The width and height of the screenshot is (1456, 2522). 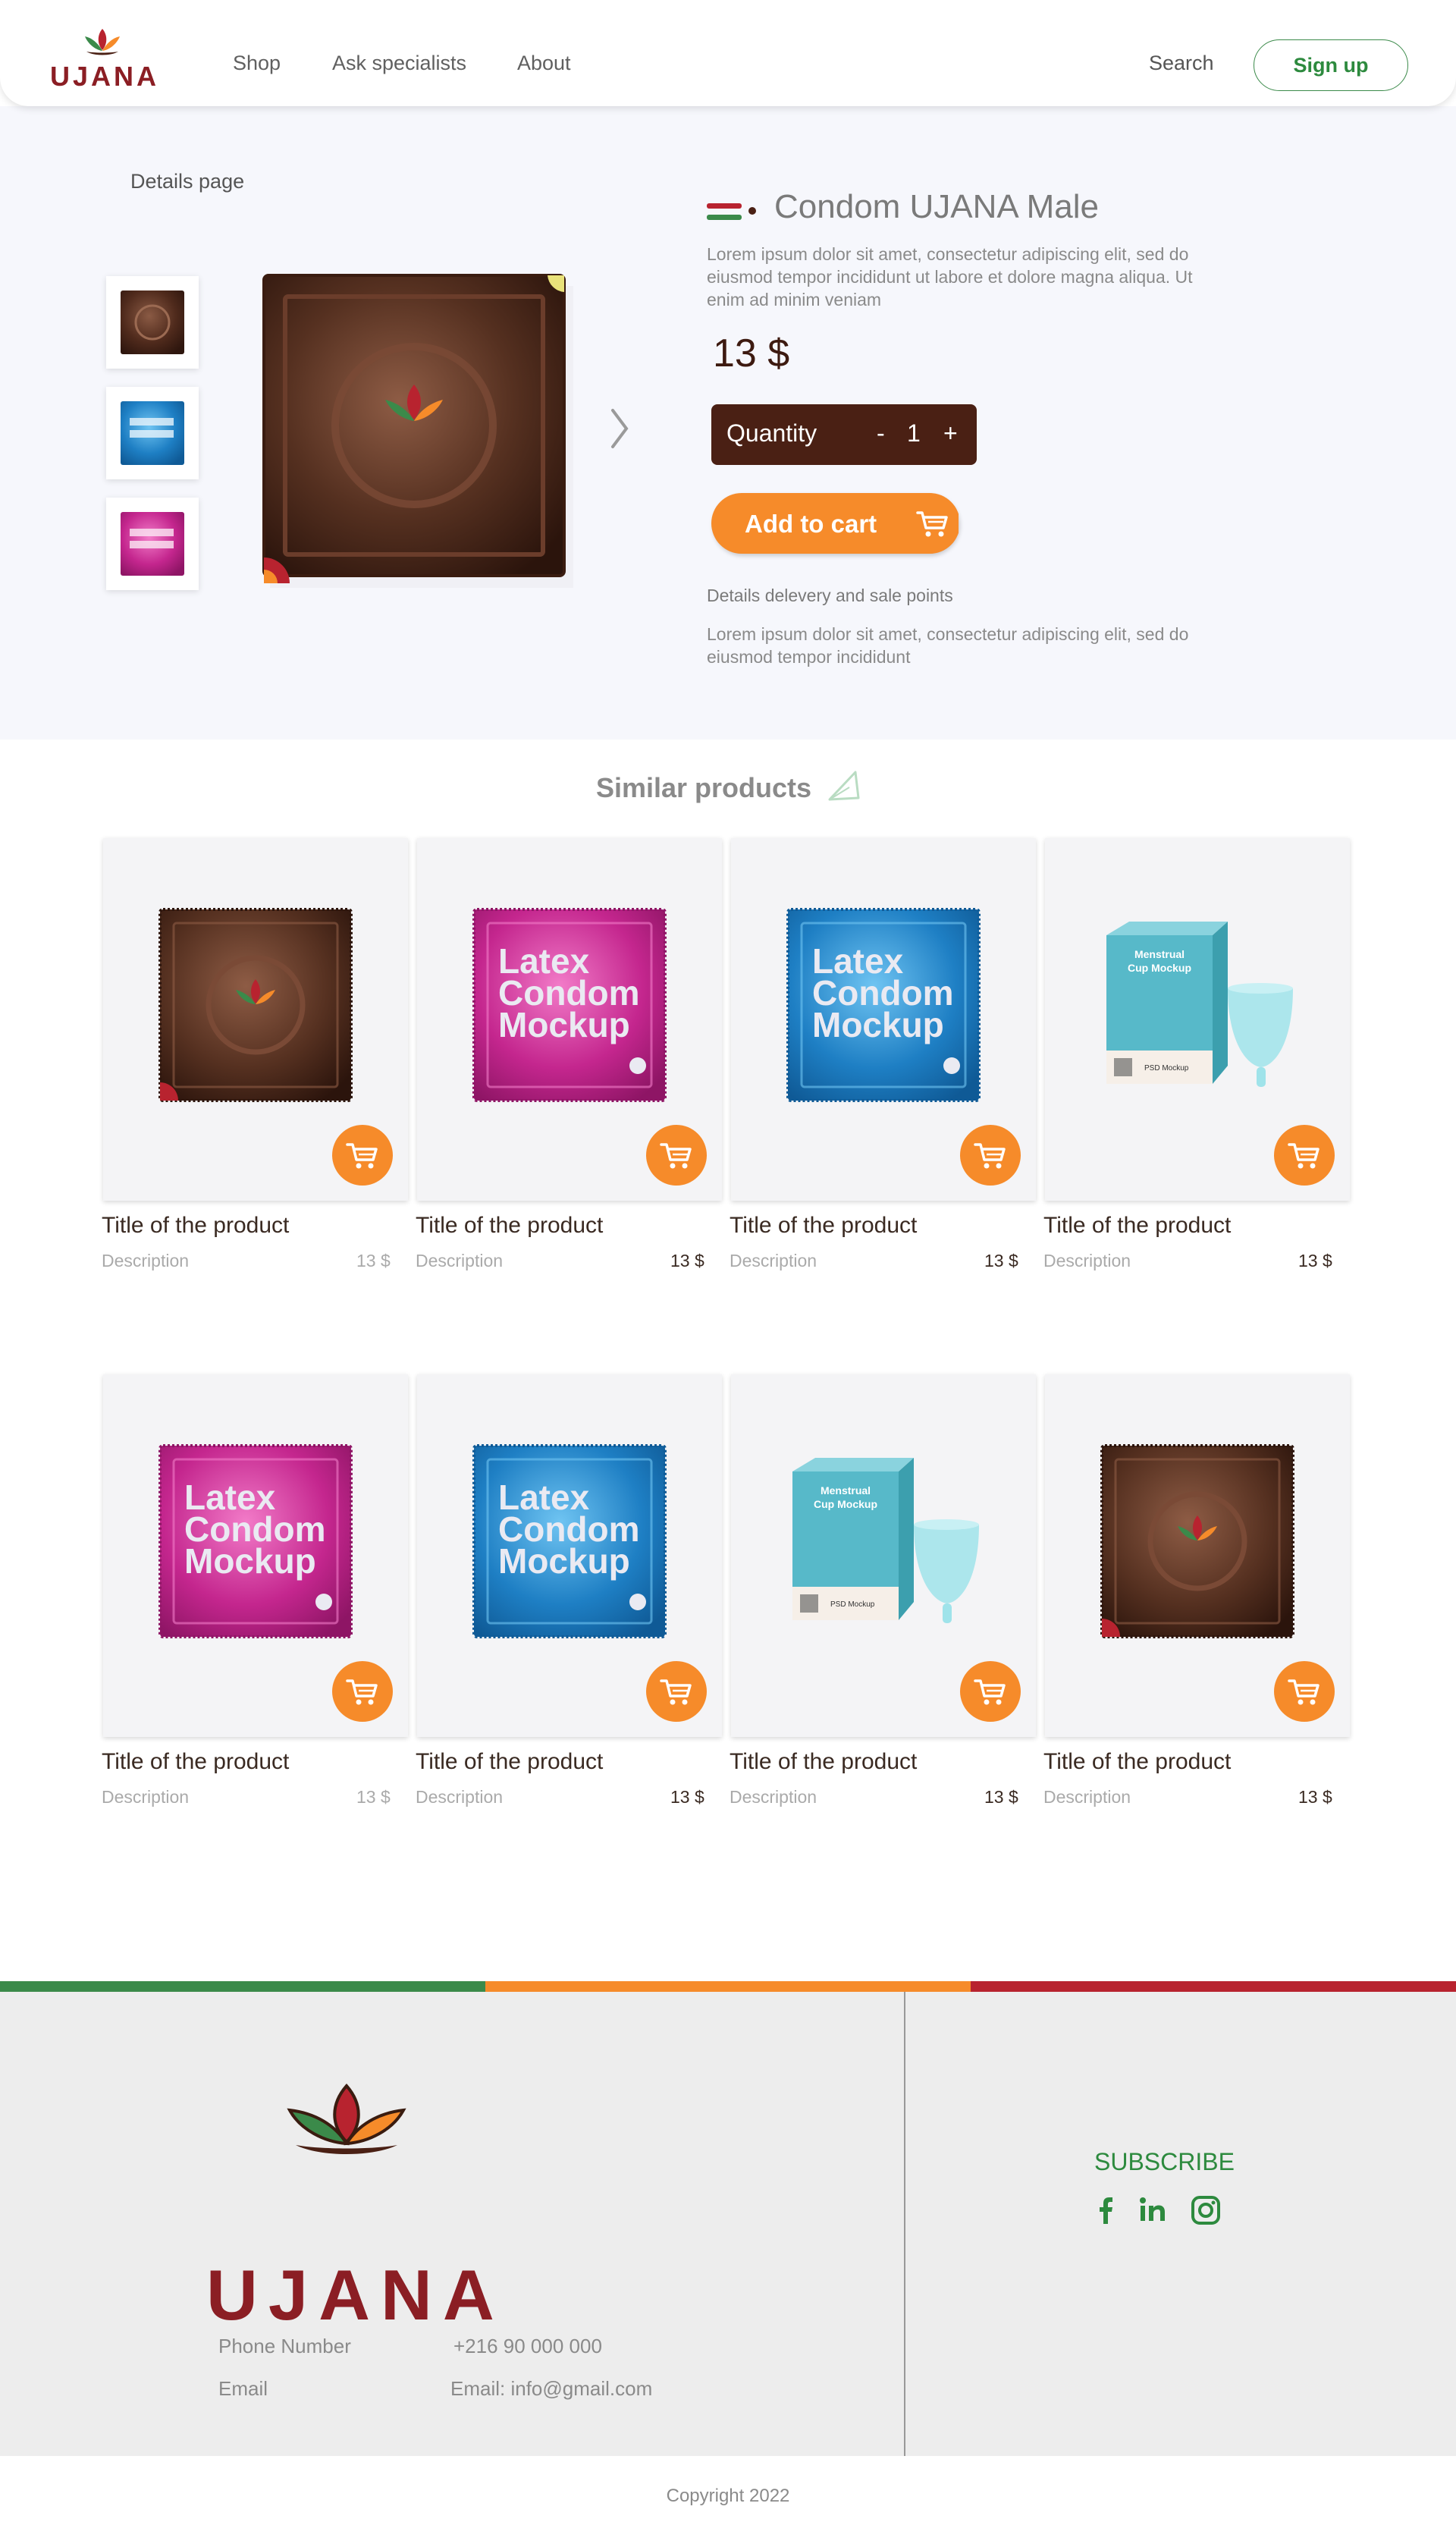 What do you see at coordinates (102, 42) in the screenshot?
I see `lotus-logo-icon` at bounding box center [102, 42].